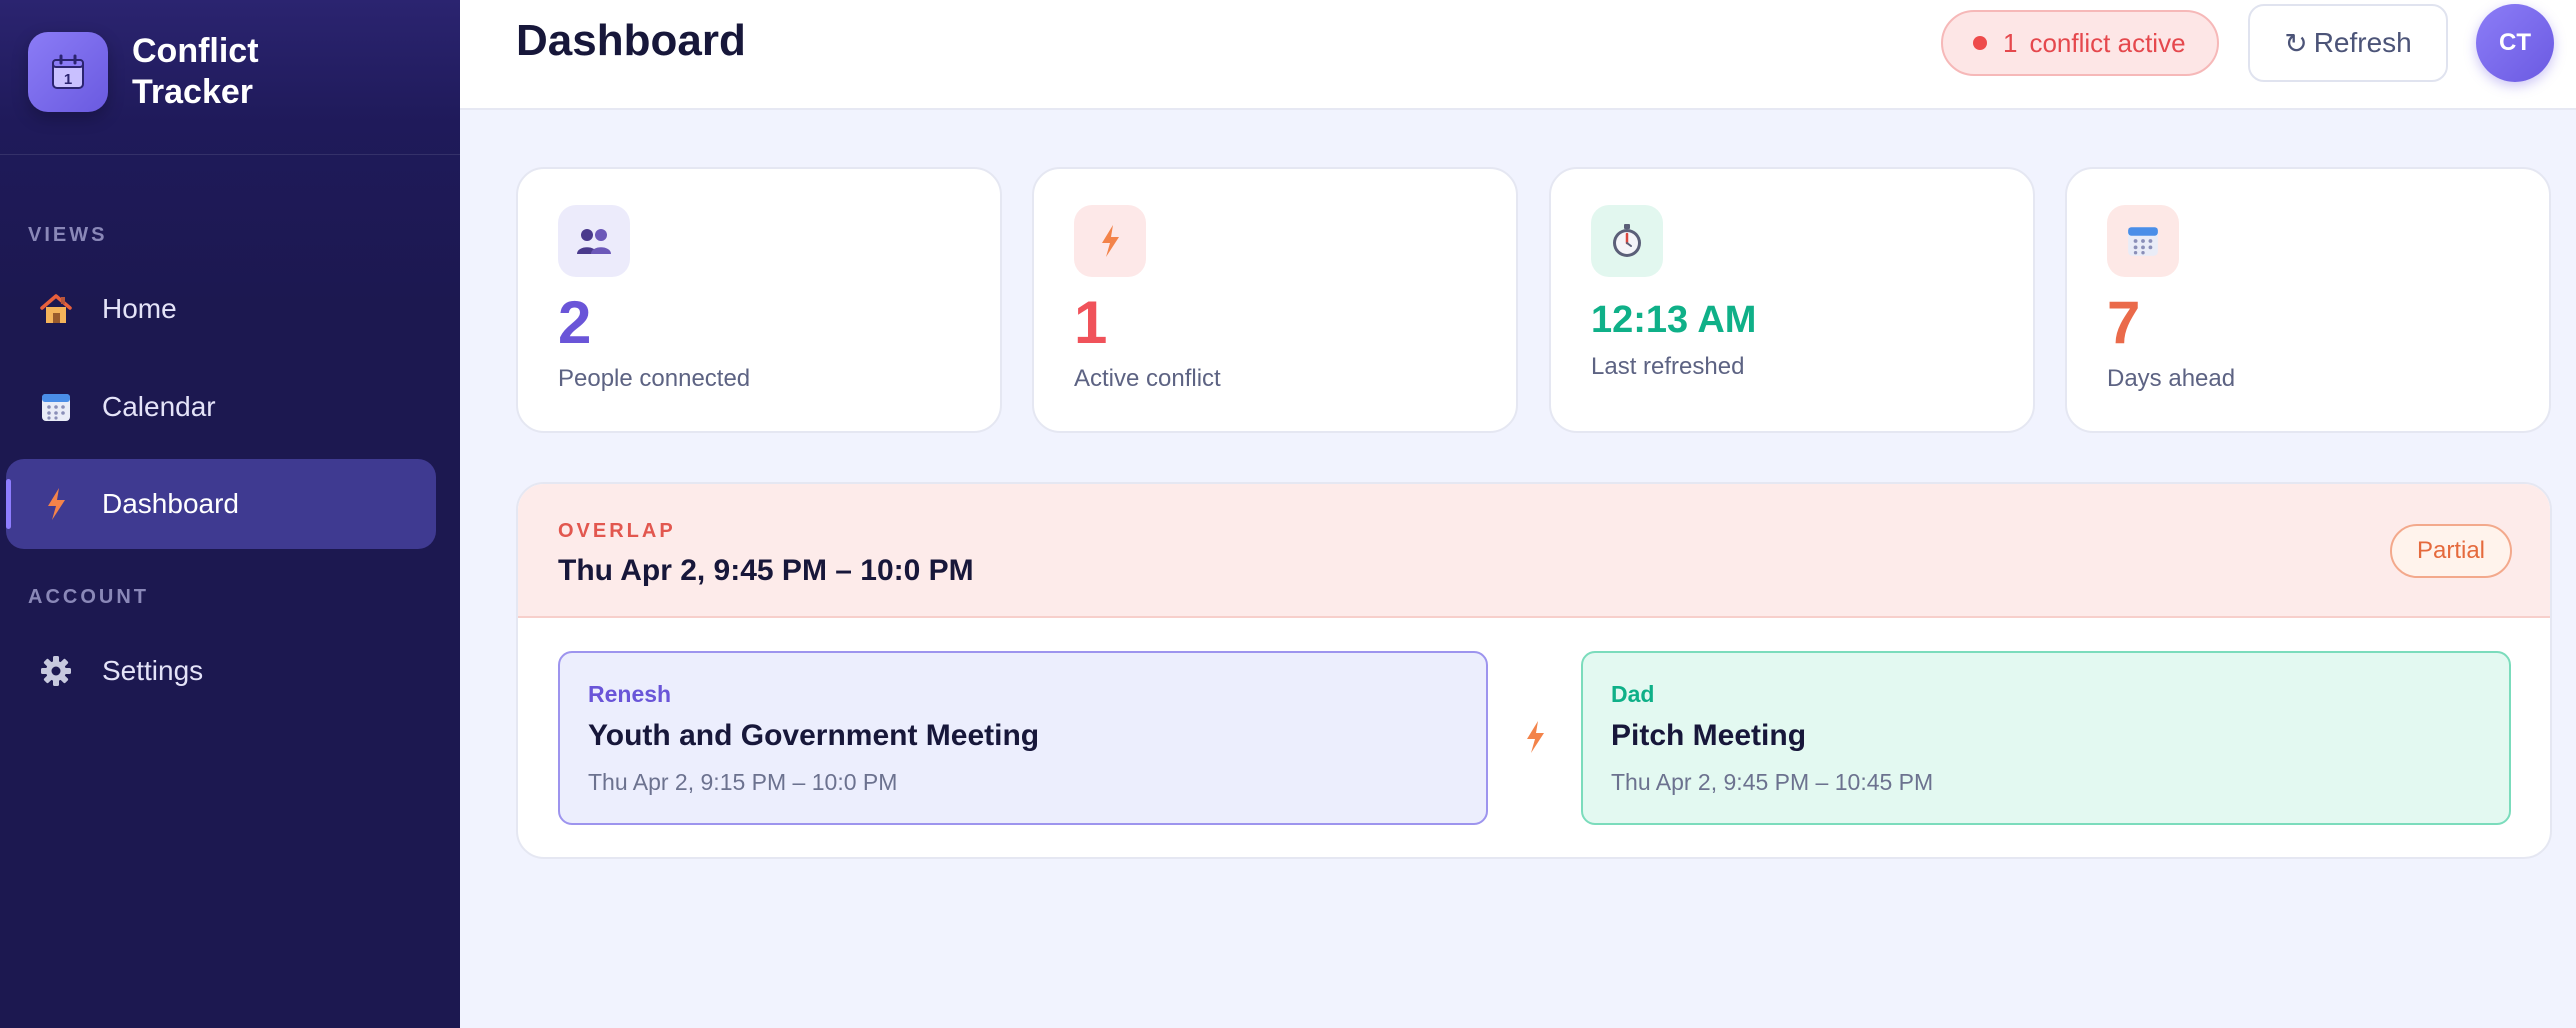 The height and width of the screenshot is (1028, 2576). Describe the element at coordinates (1674, 320) in the screenshot. I see `stat-value: 12:13 AM` at that location.